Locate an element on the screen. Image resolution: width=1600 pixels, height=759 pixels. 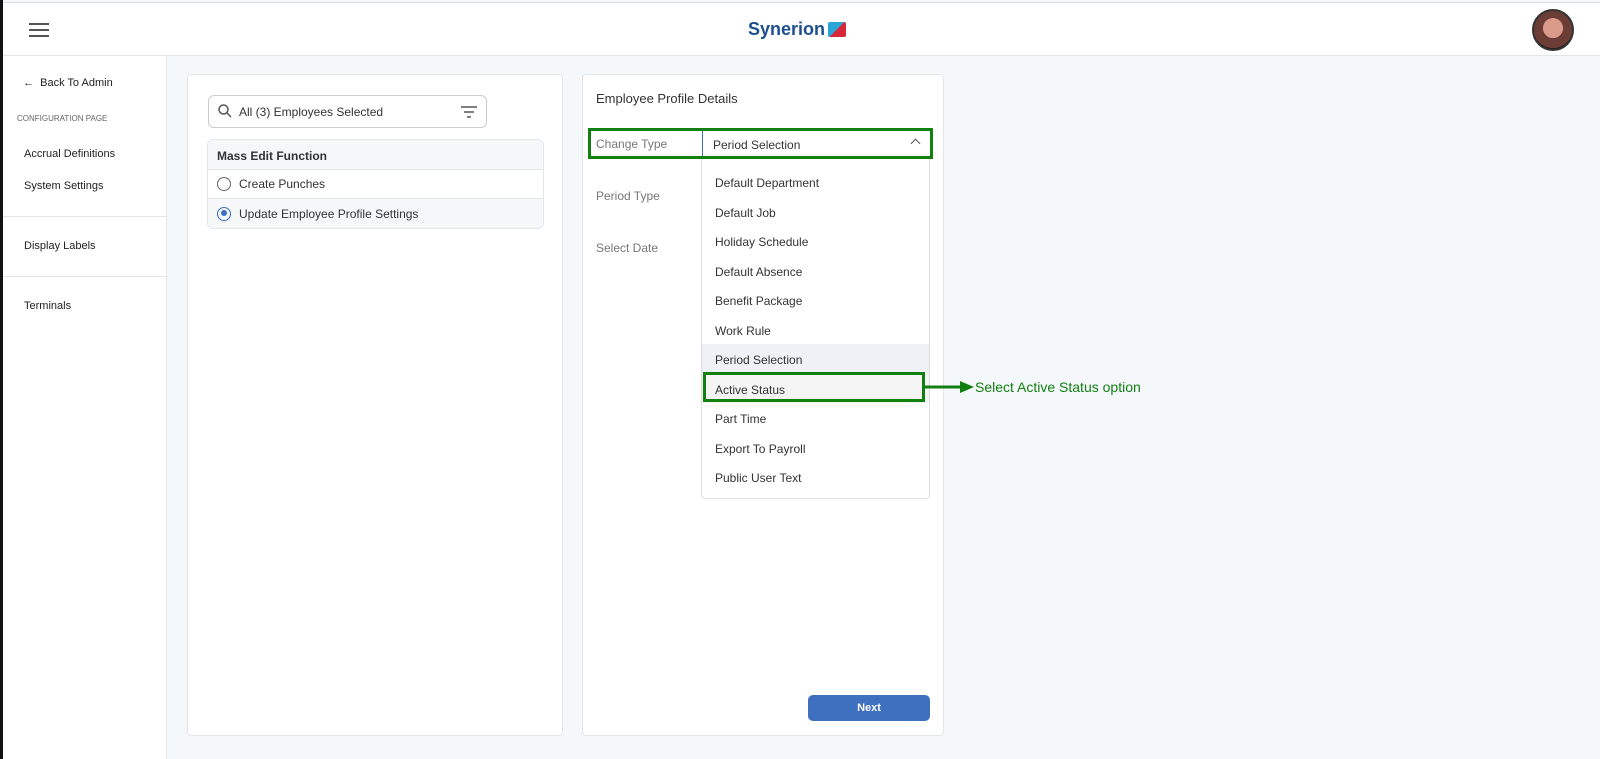
logo-text: Synerion is located at coordinates (787, 29).